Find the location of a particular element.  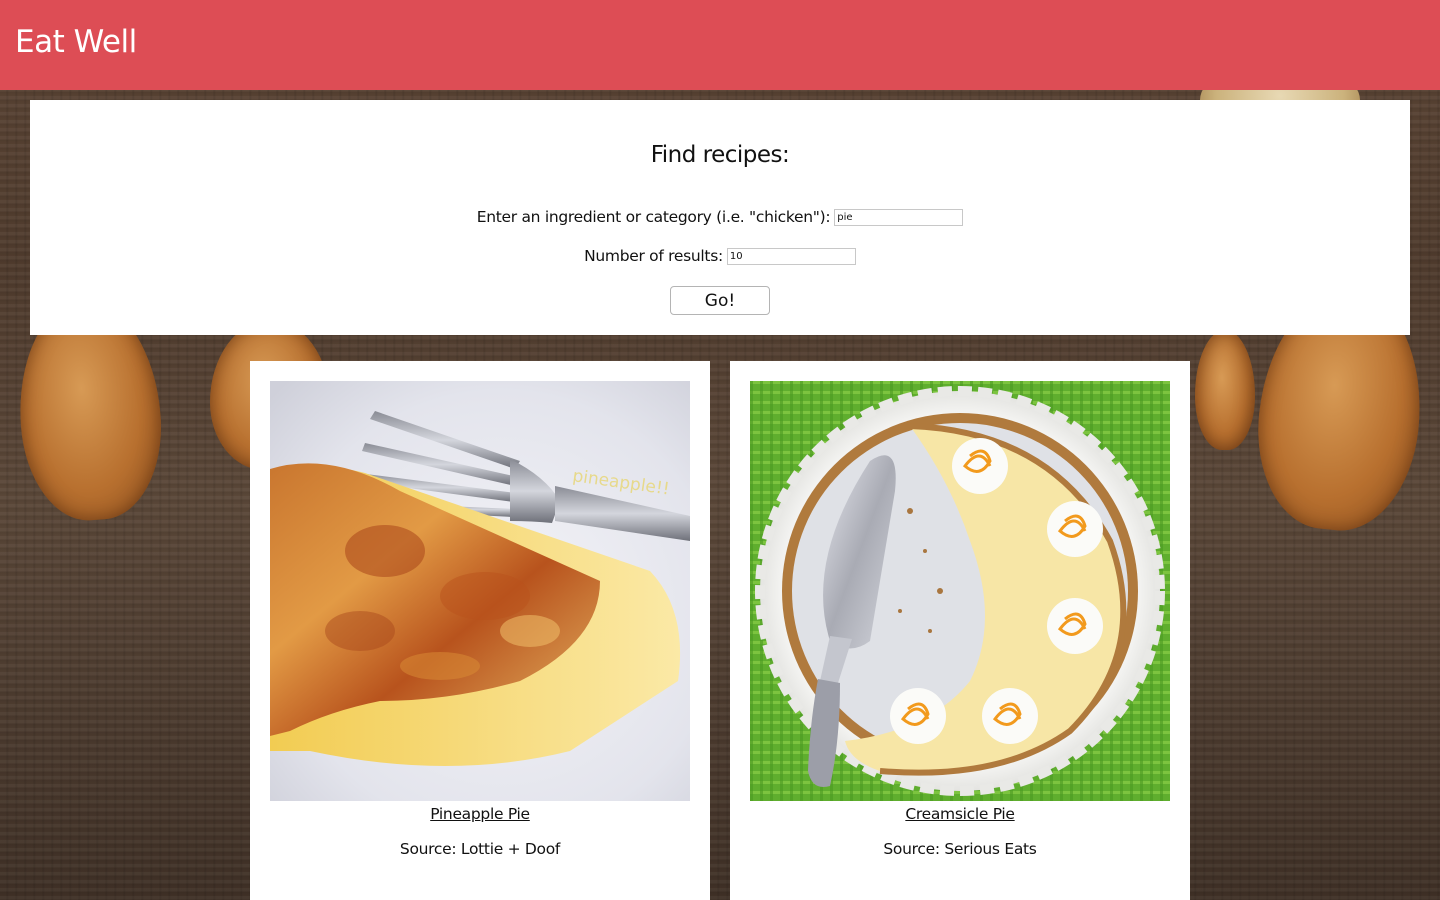

results-row: Number of results: is located at coordinates (720, 256).